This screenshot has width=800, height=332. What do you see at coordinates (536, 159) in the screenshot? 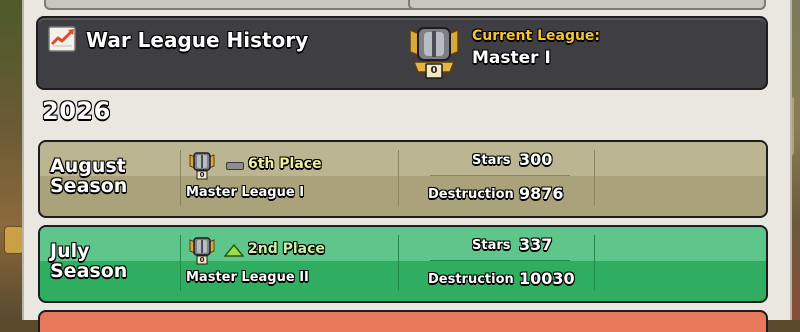
I see `stars-value: 300` at bounding box center [536, 159].